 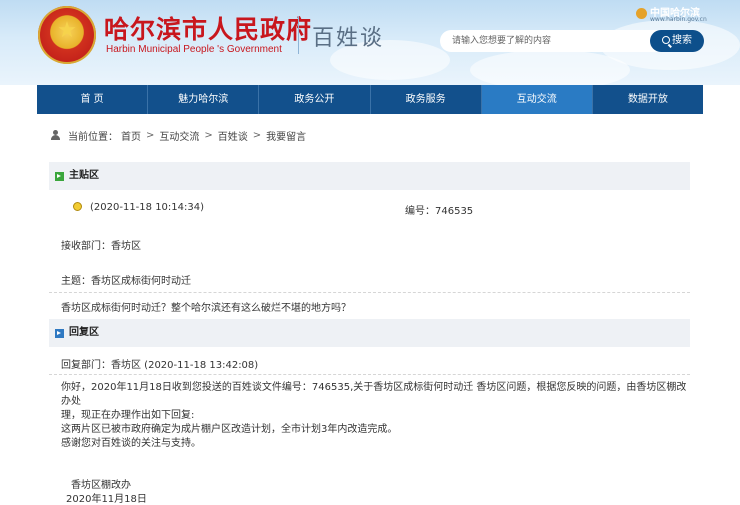 I want to click on breadcrumb-leave-message: 我要留言, so click(x=286, y=135).